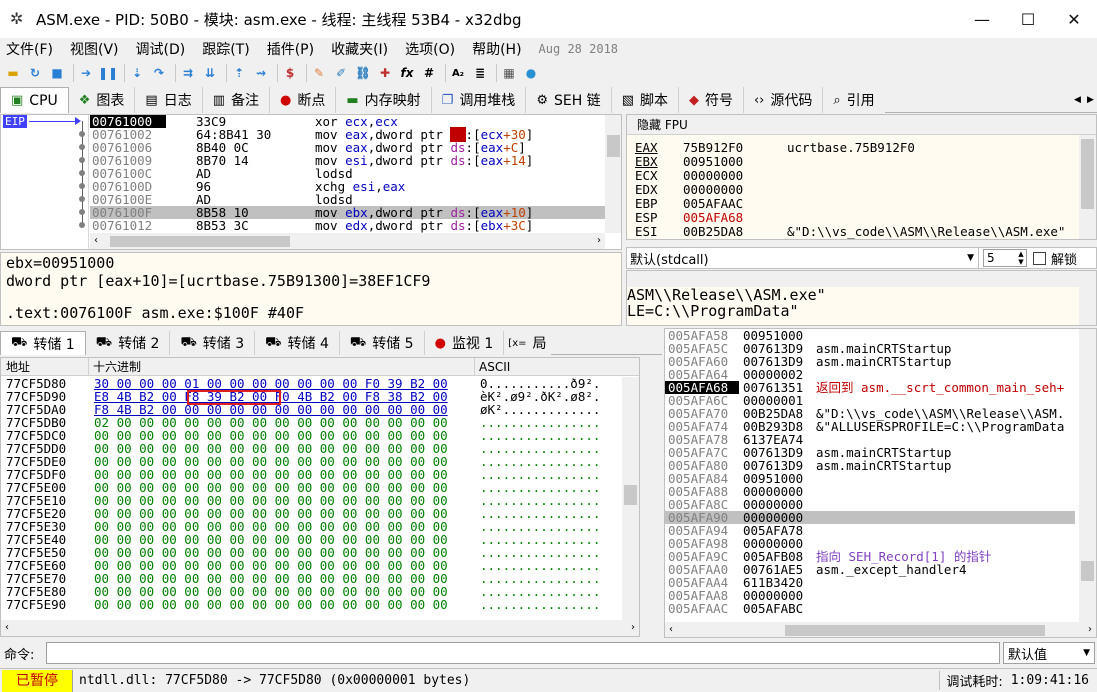  Describe the element at coordinates (43, 343) in the screenshot. I see `tab-dump-1: ⛟ 转储 1` at that location.